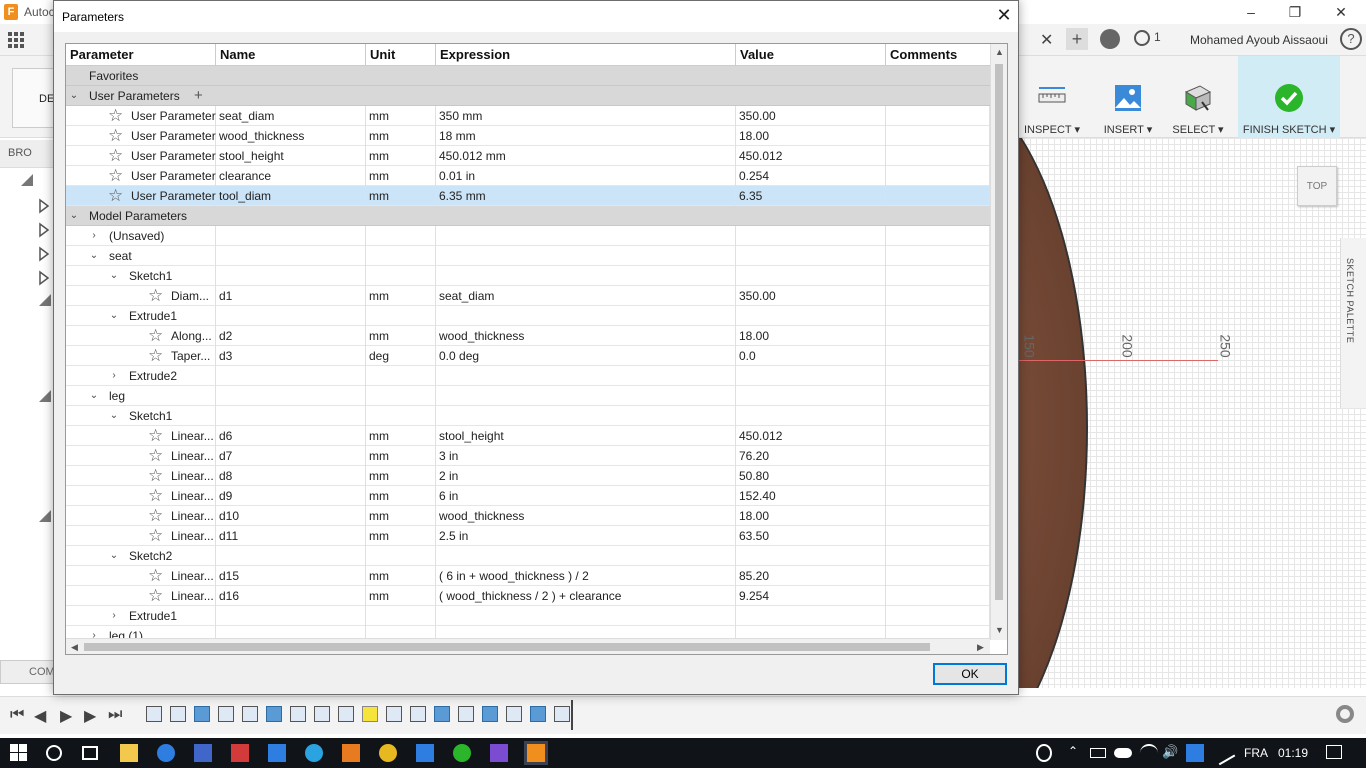  Describe the element at coordinates (811, 576) in the screenshot. I see `value-cell: 85.20` at that location.